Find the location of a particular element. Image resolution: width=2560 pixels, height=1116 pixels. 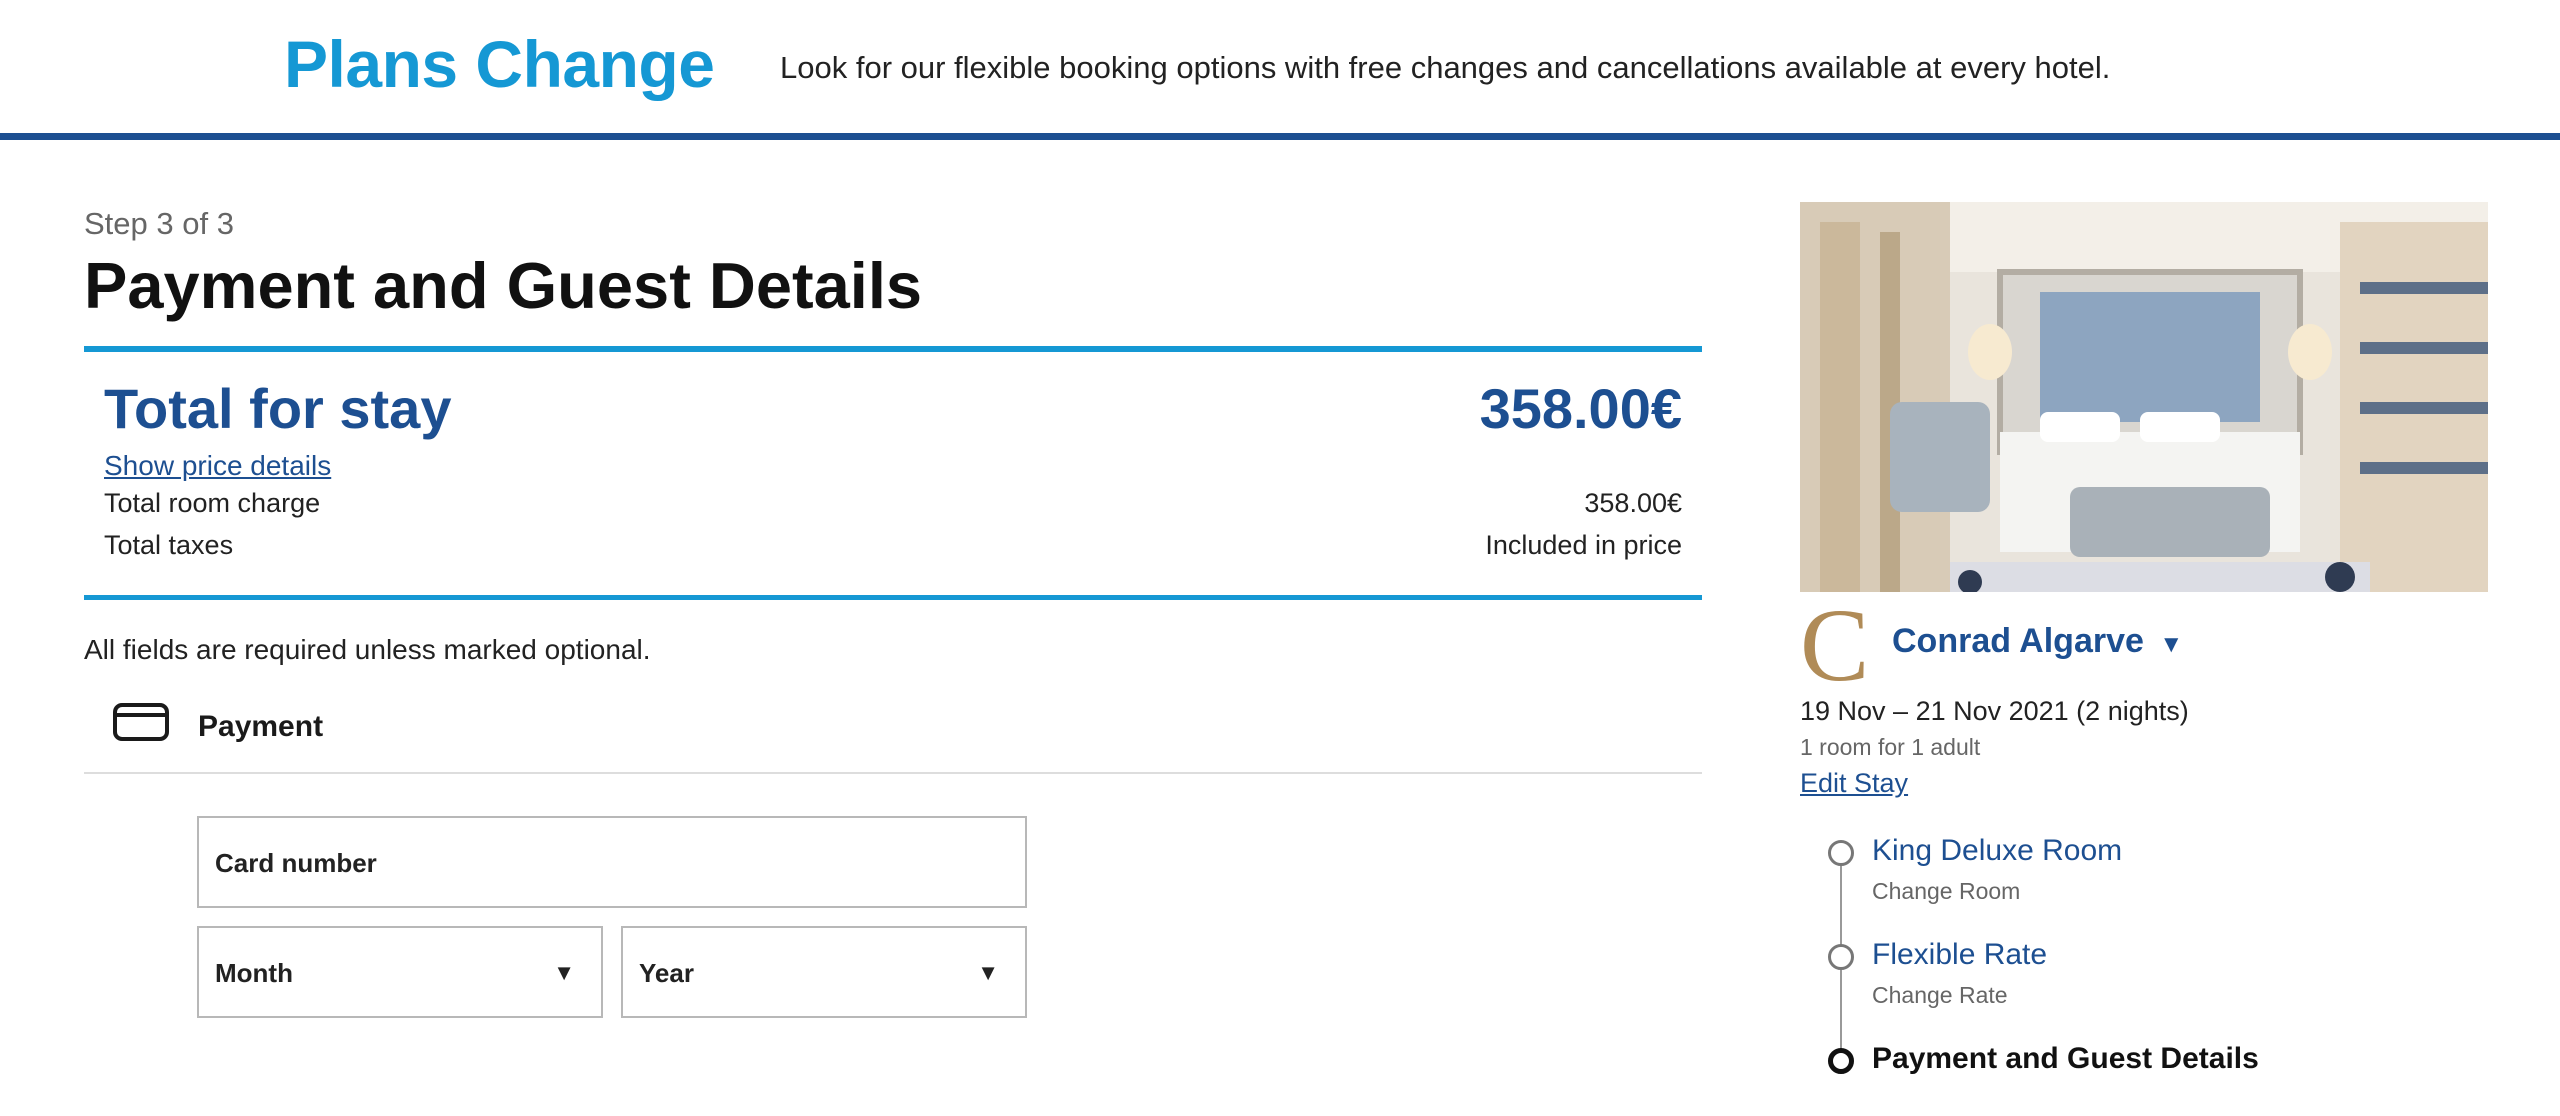

taxes-label: Total taxes is located at coordinates (169, 545).